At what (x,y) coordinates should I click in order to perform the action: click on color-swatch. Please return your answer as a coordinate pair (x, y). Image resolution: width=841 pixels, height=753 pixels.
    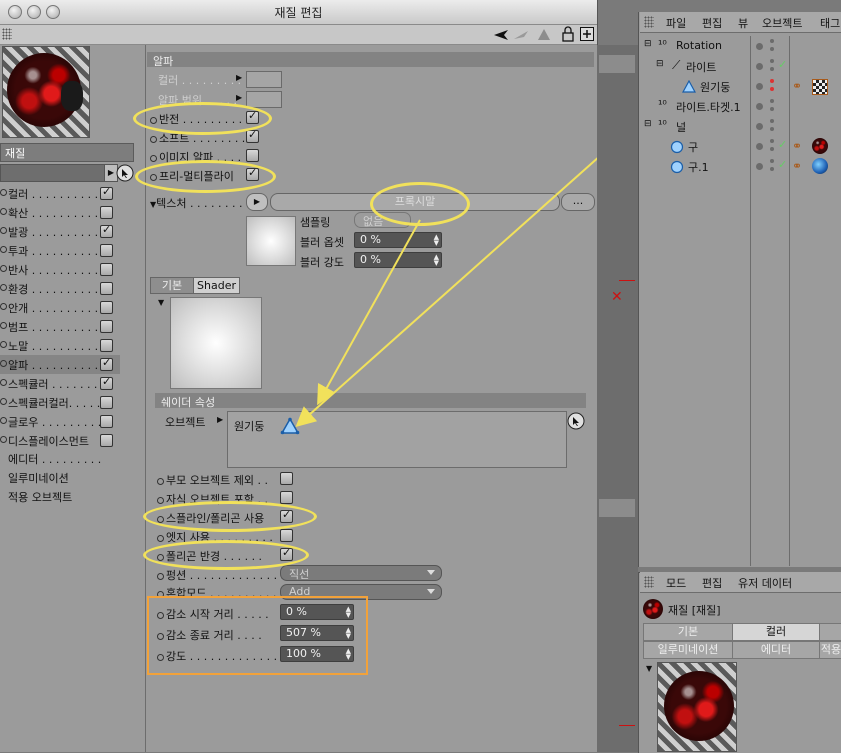
    Looking at the image, I should click on (264, 79).